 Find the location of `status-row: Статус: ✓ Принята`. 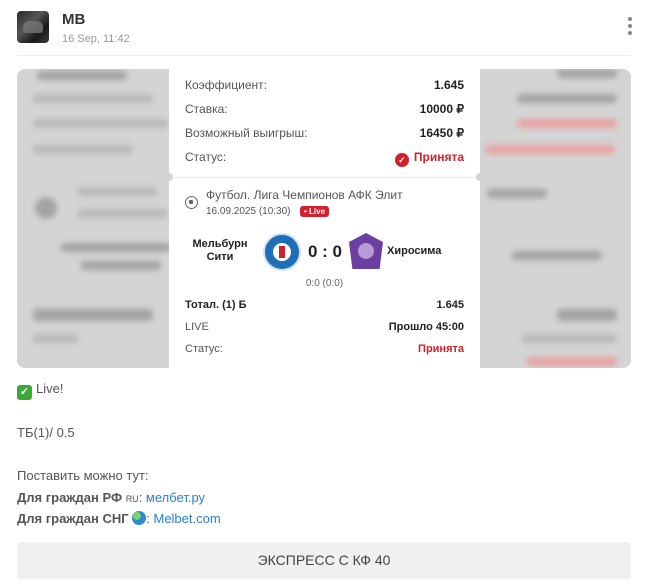

status-row: Статус: ✓ Принята is located at coordinates (324, 158).